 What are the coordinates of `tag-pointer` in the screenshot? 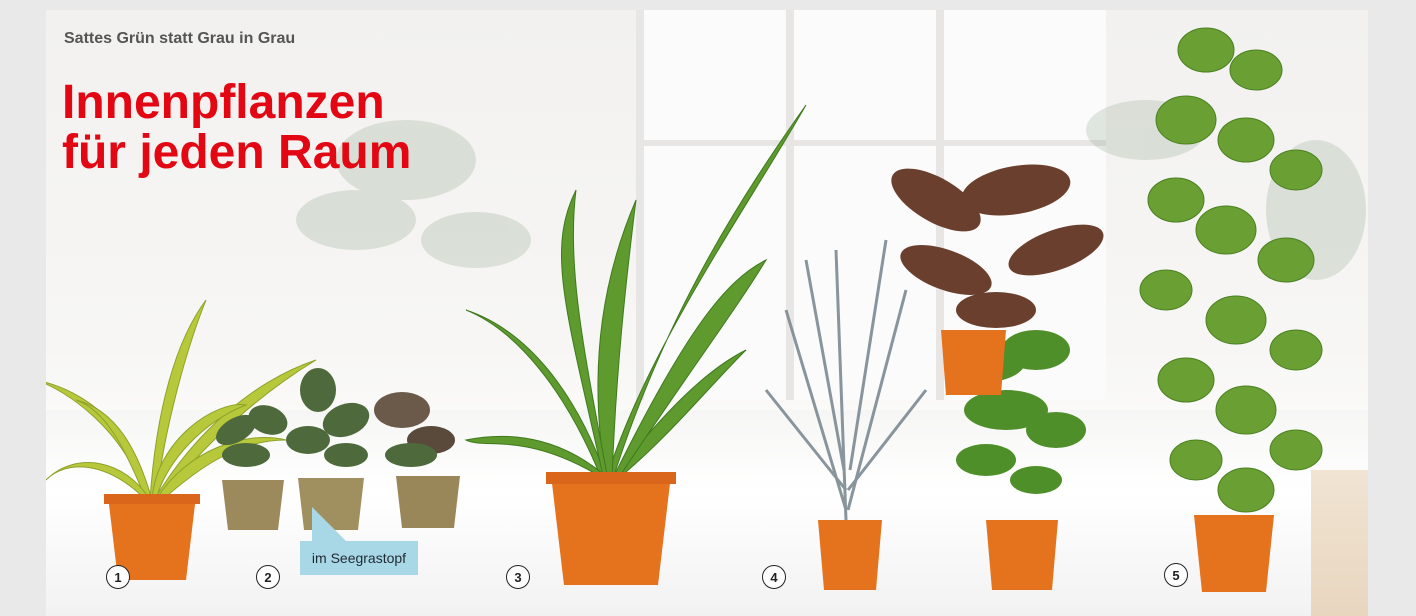 It's located at (329, 524).